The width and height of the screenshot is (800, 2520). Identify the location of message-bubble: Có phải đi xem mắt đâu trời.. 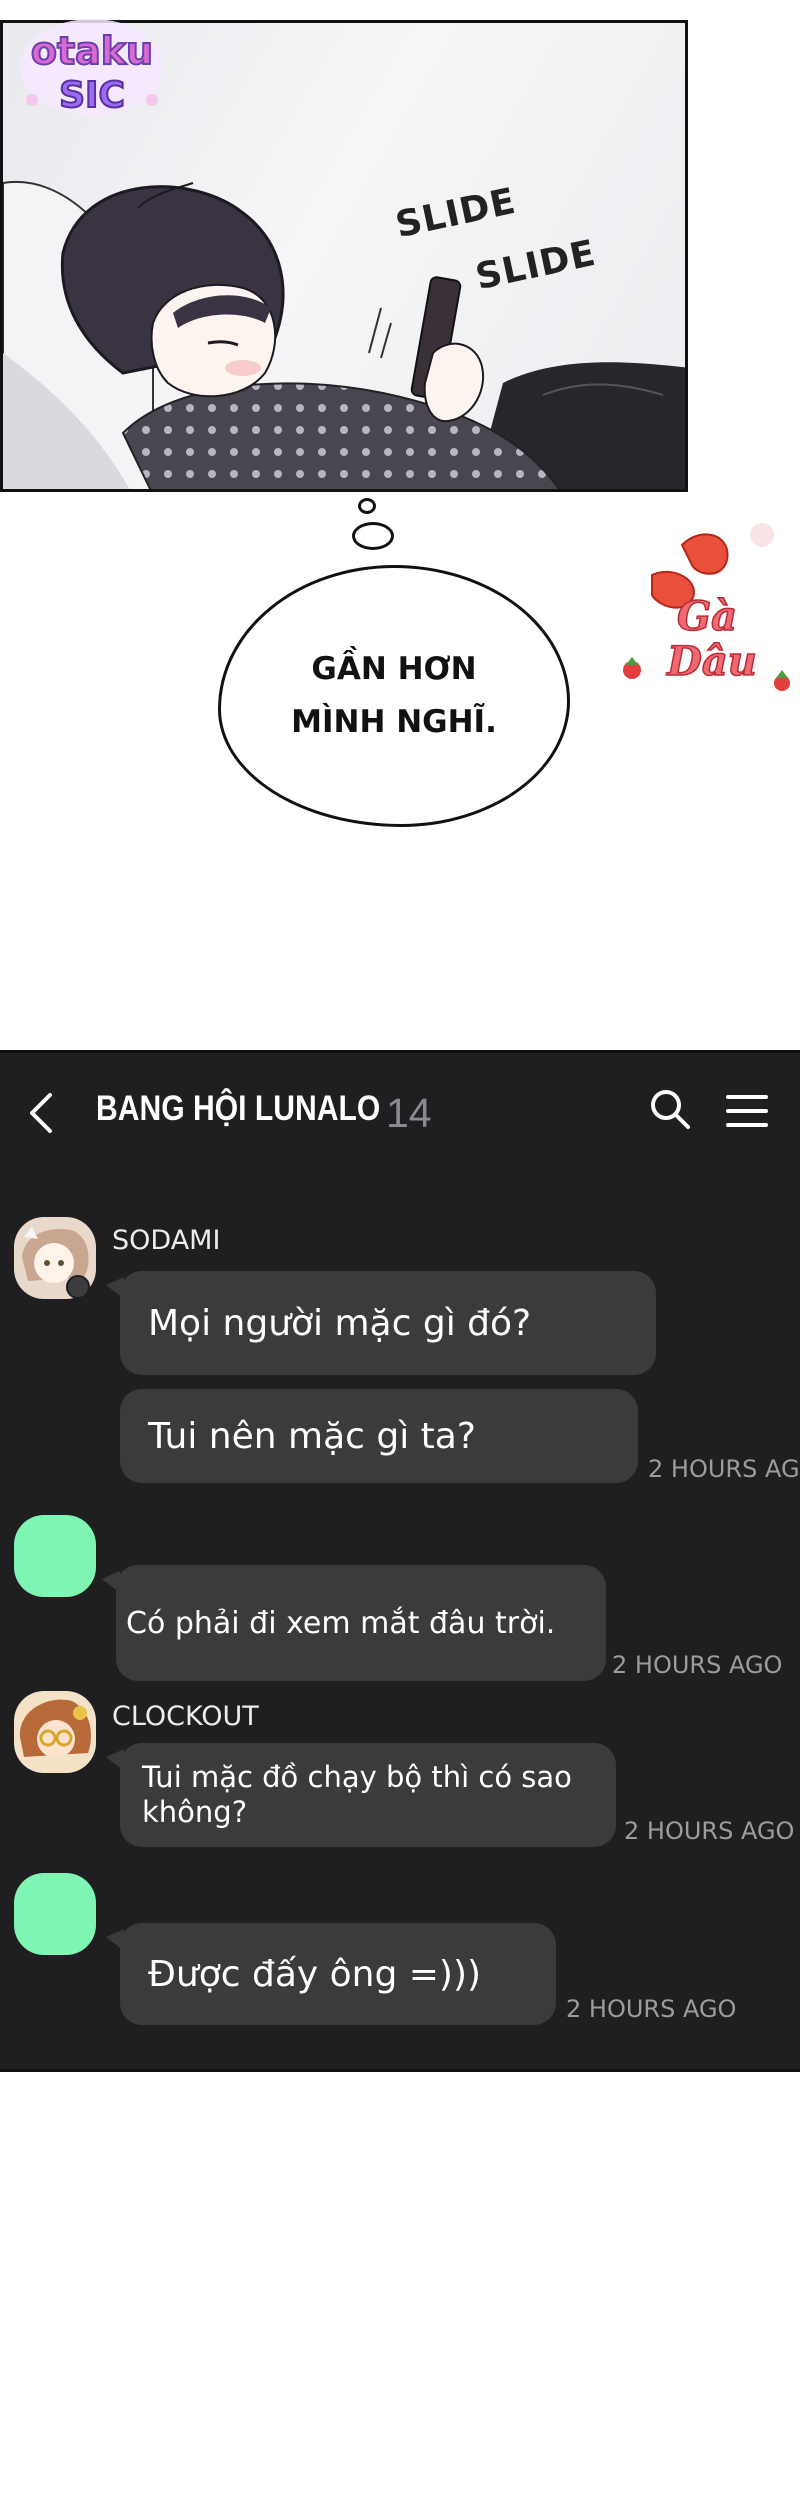
(354, 1623).